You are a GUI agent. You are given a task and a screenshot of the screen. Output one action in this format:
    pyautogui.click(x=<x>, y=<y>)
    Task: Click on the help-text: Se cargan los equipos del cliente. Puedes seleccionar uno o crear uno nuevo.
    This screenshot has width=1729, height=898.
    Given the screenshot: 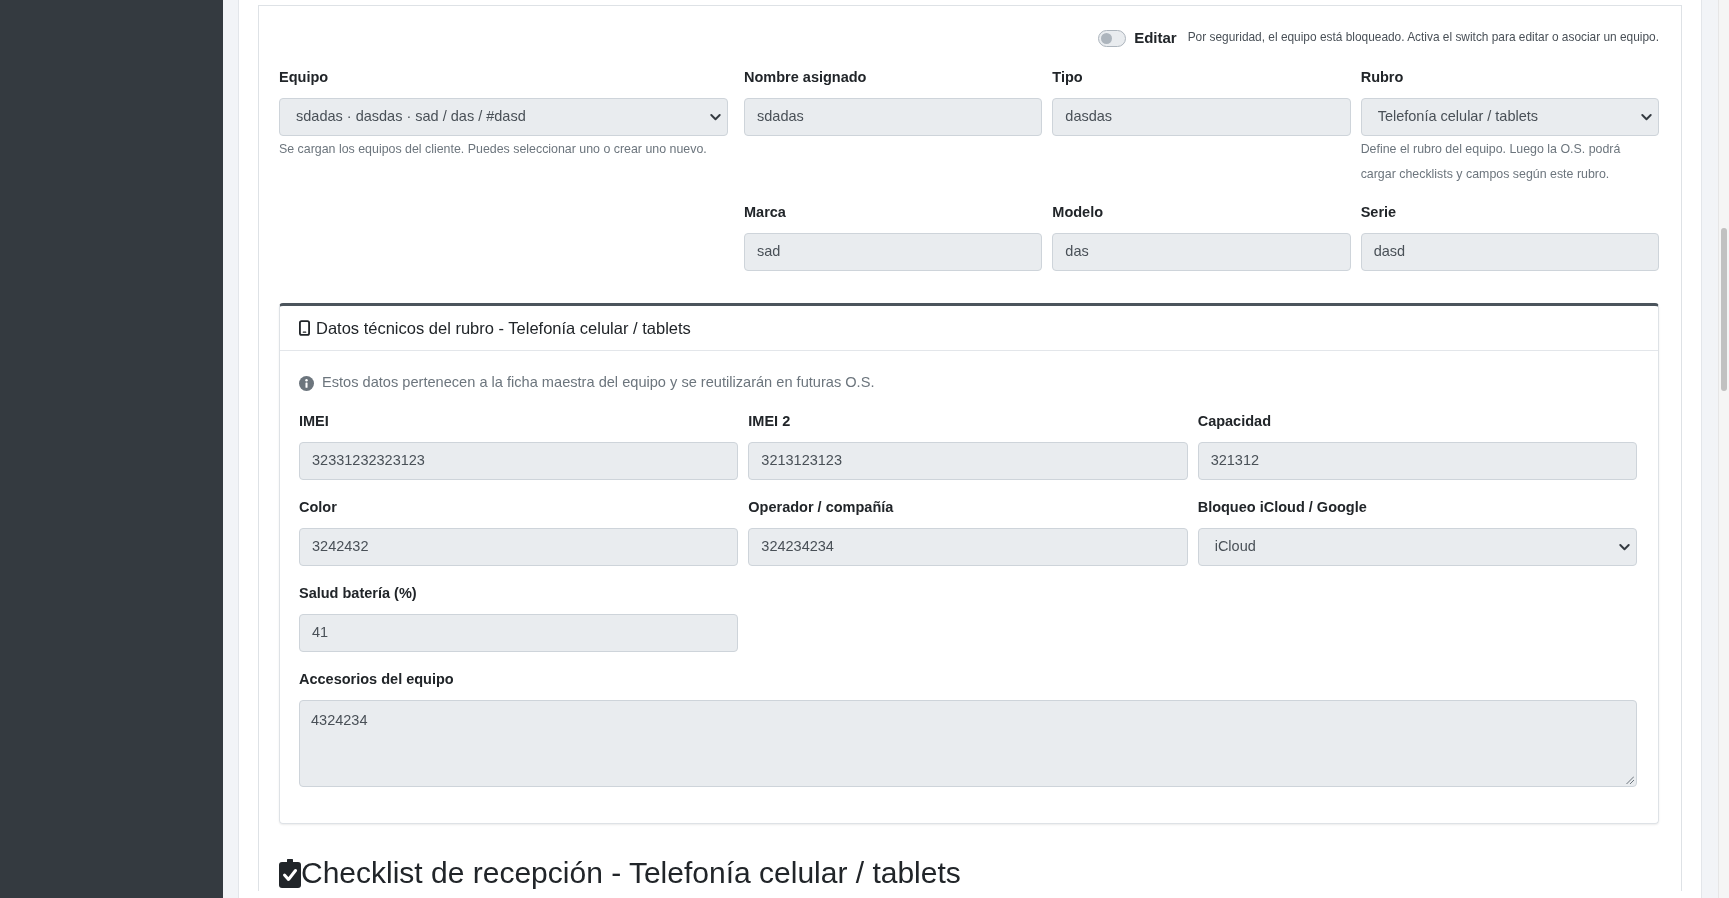 What is the action you would take?
    pyautogui.click(x=493, y=149)
    